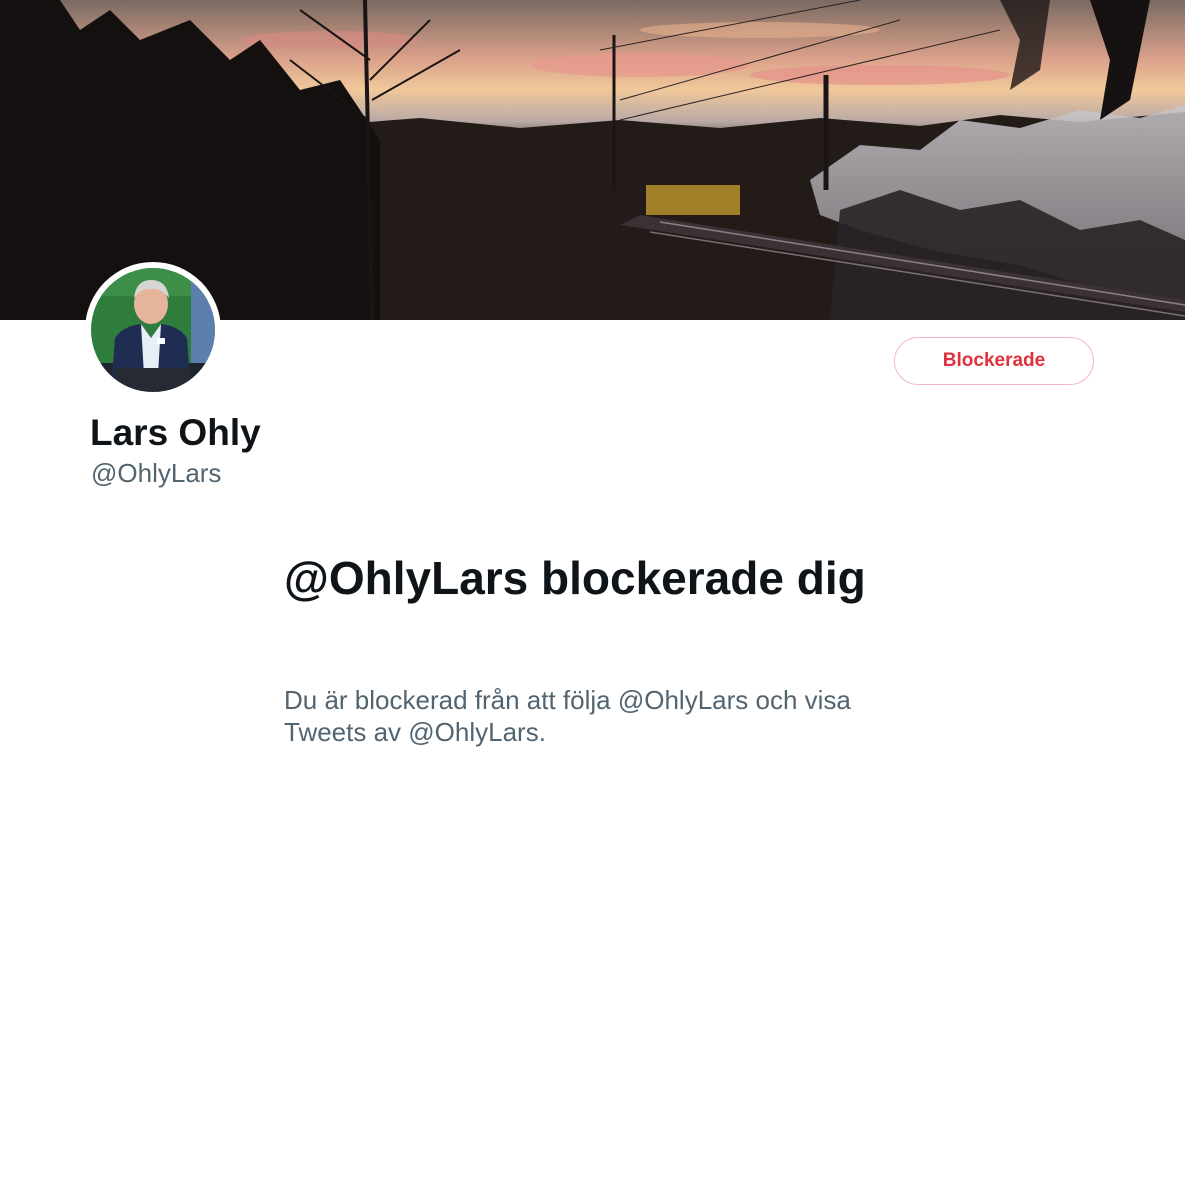  Describe the element at coordinates (175, 432) in the screenshot. I see `profile-display-name: Lars Ohly` at that location.